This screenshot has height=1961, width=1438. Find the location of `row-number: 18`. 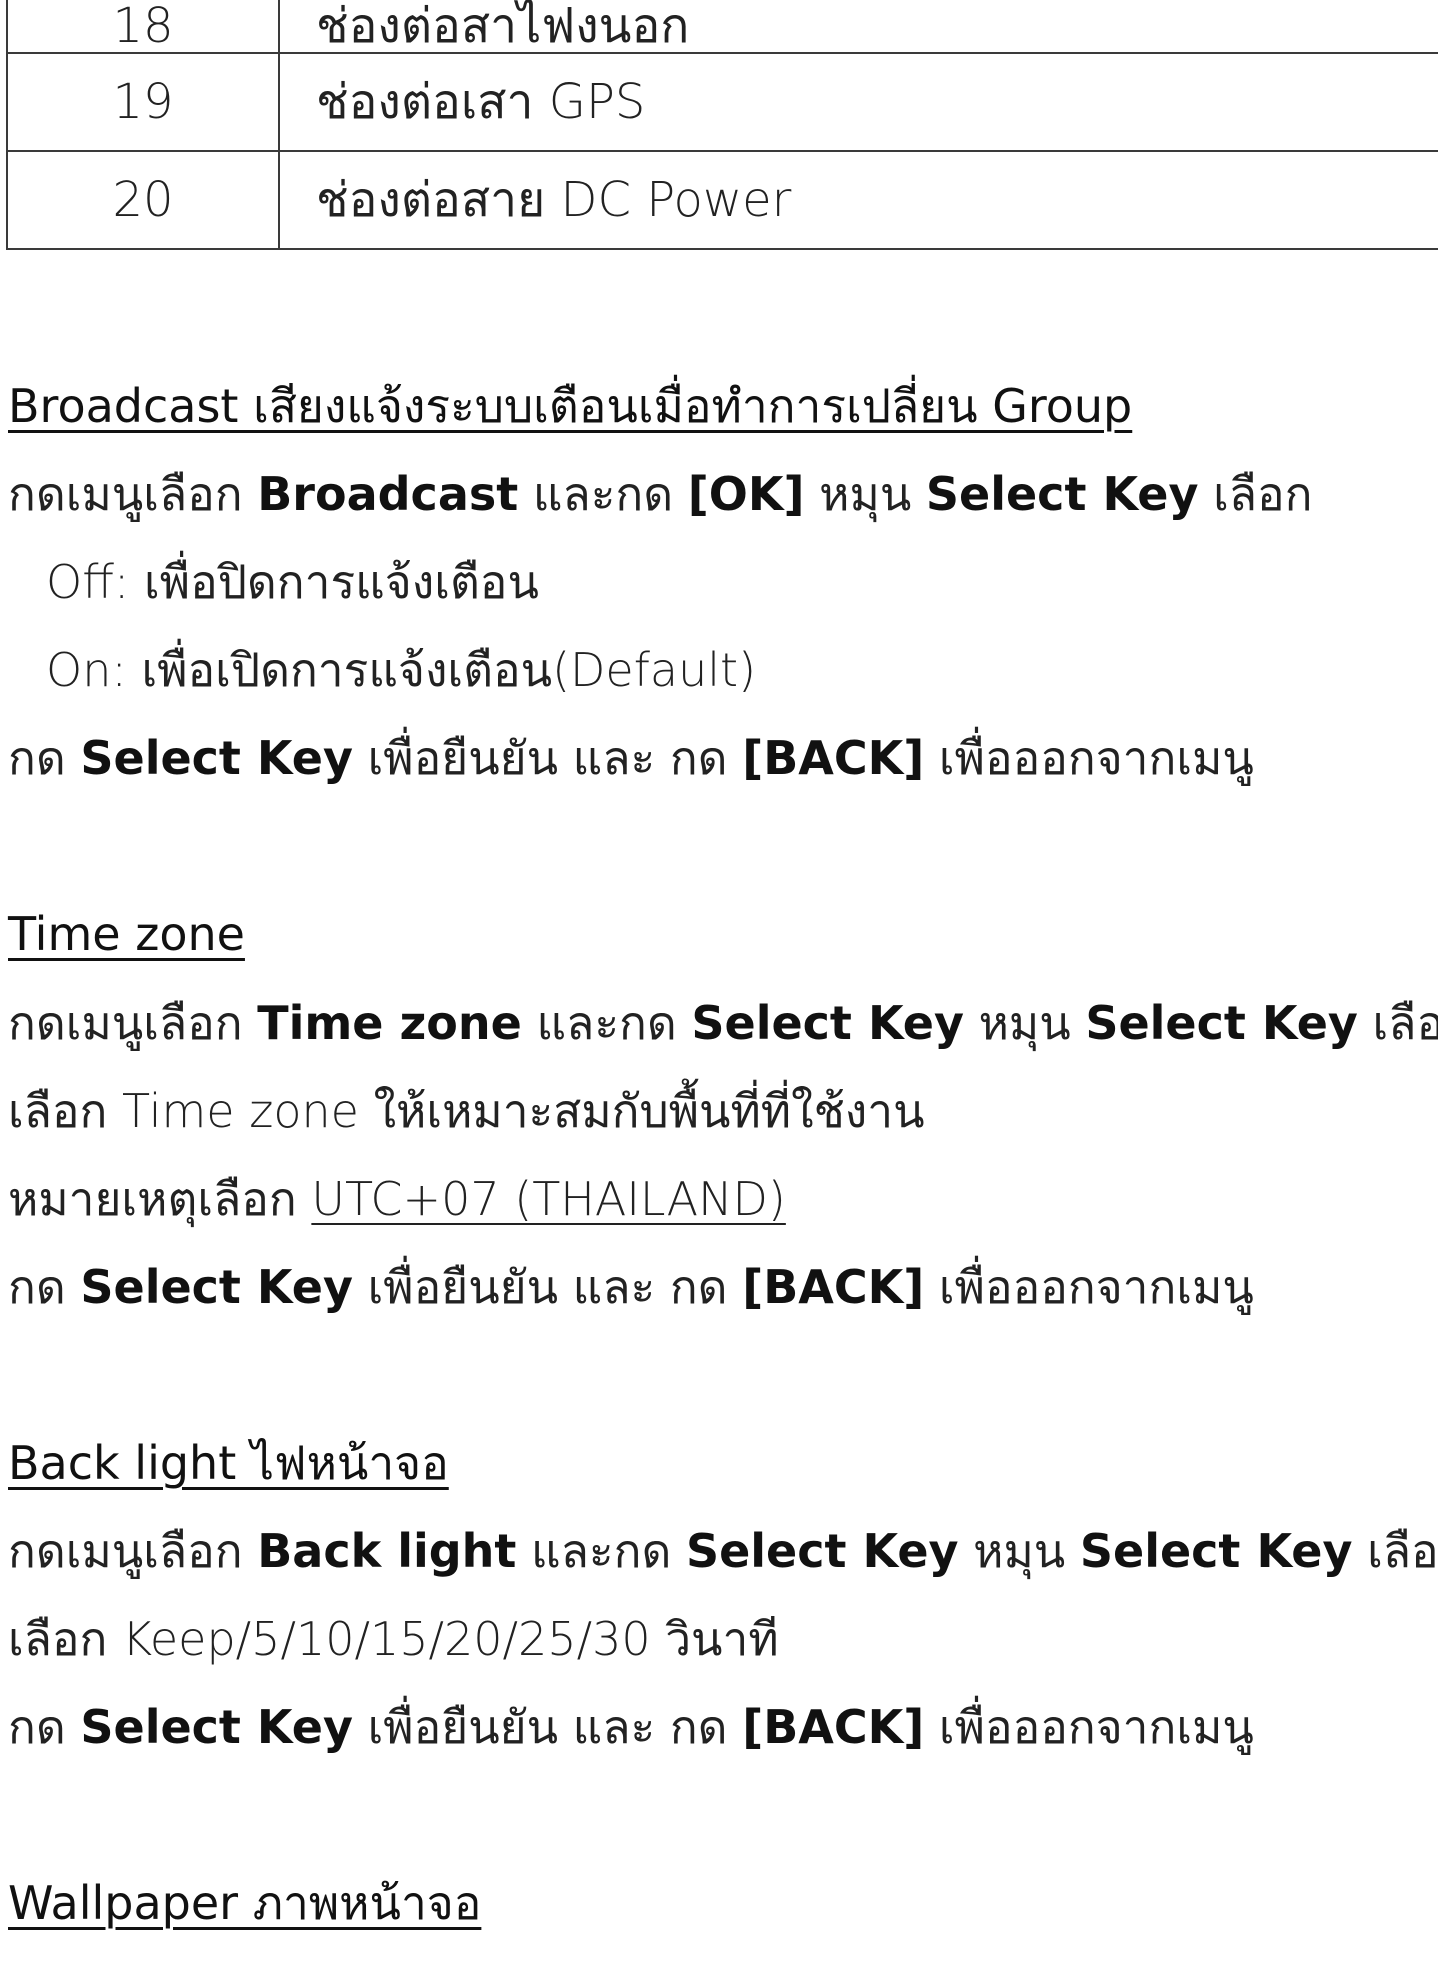

row-number: 18 is located at coordinates (143, 26).